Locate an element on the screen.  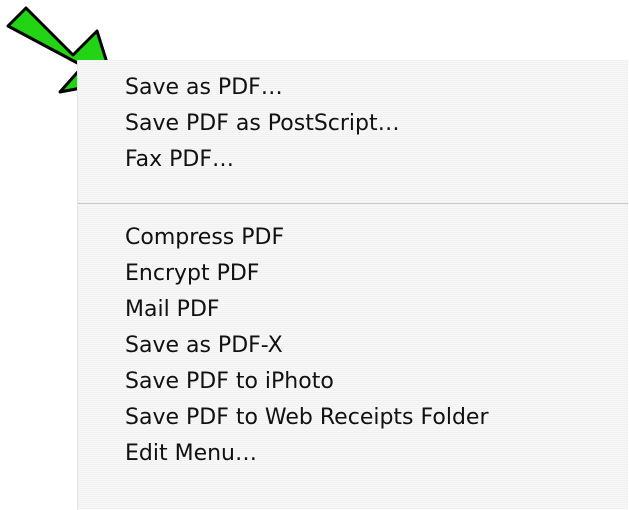
menu-item-compress-pdf: Compress PDF is located at coordinates (204, 238).